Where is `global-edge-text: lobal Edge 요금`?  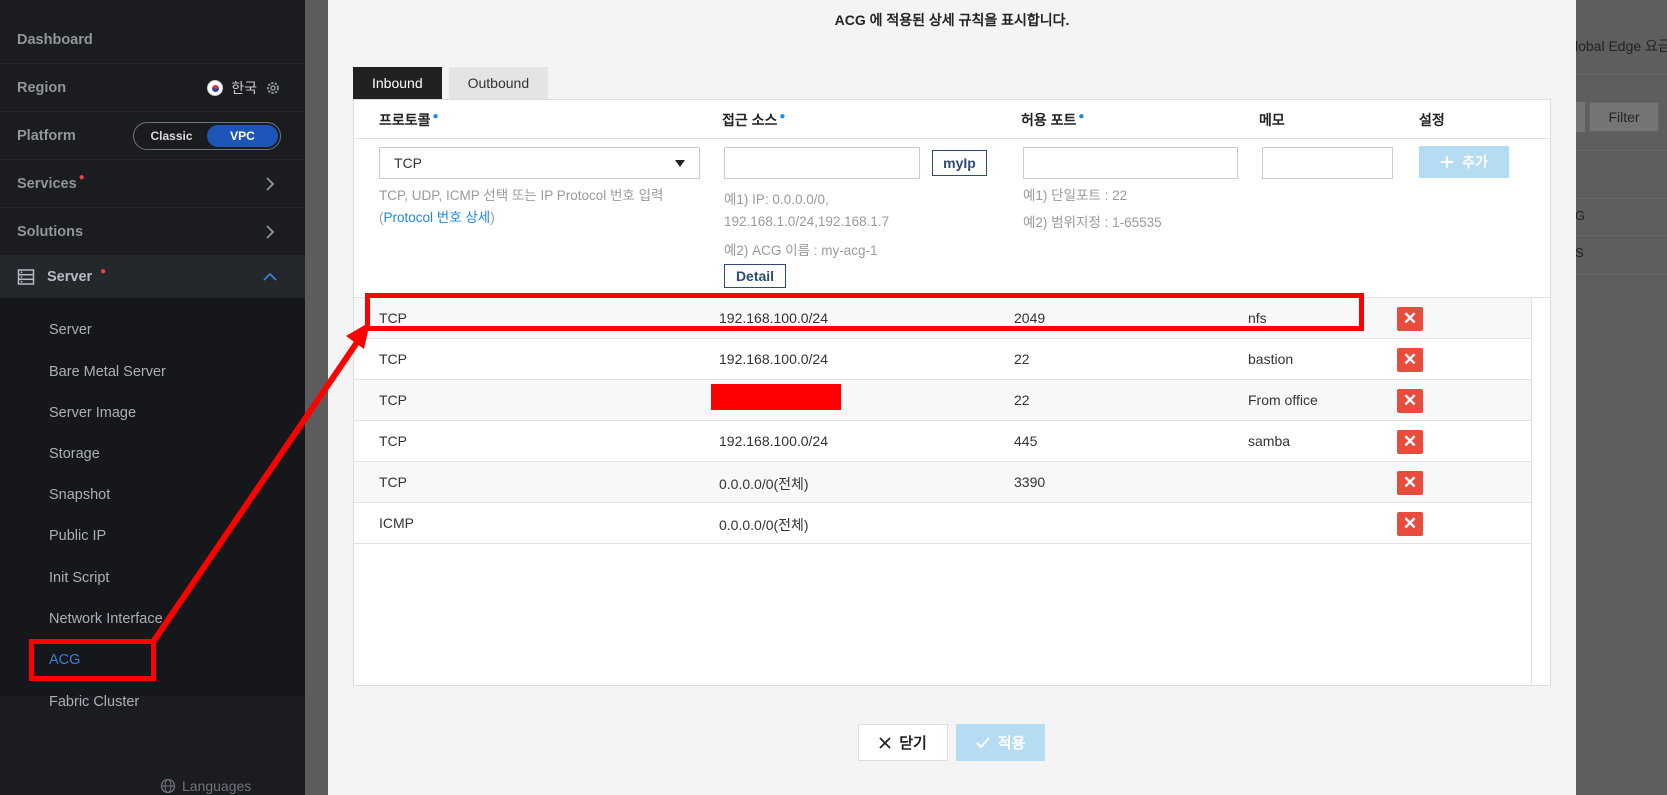 global-edge-text: lobal Edge 요금 is located at coordinates (1621, 46).